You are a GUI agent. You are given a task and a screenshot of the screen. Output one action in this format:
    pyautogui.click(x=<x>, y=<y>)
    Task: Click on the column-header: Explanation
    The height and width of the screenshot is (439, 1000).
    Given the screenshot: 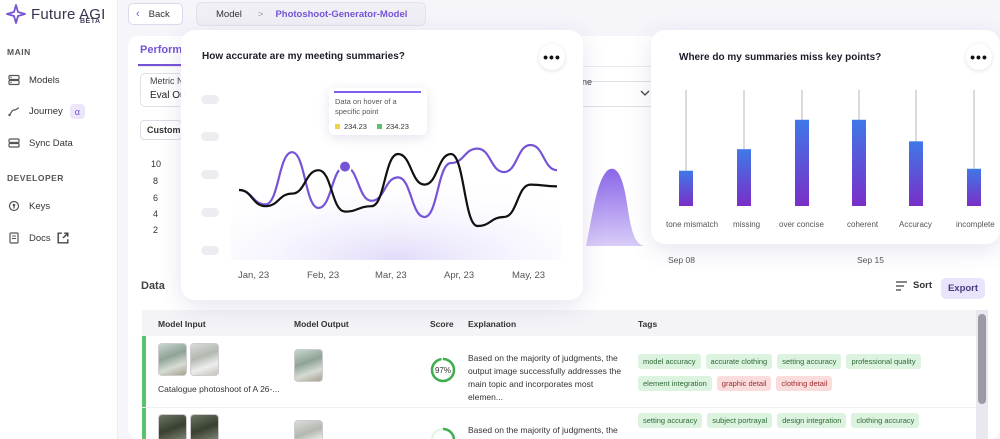 What is the action you would take?
    pyautogui.click(x=492, y=324)
    